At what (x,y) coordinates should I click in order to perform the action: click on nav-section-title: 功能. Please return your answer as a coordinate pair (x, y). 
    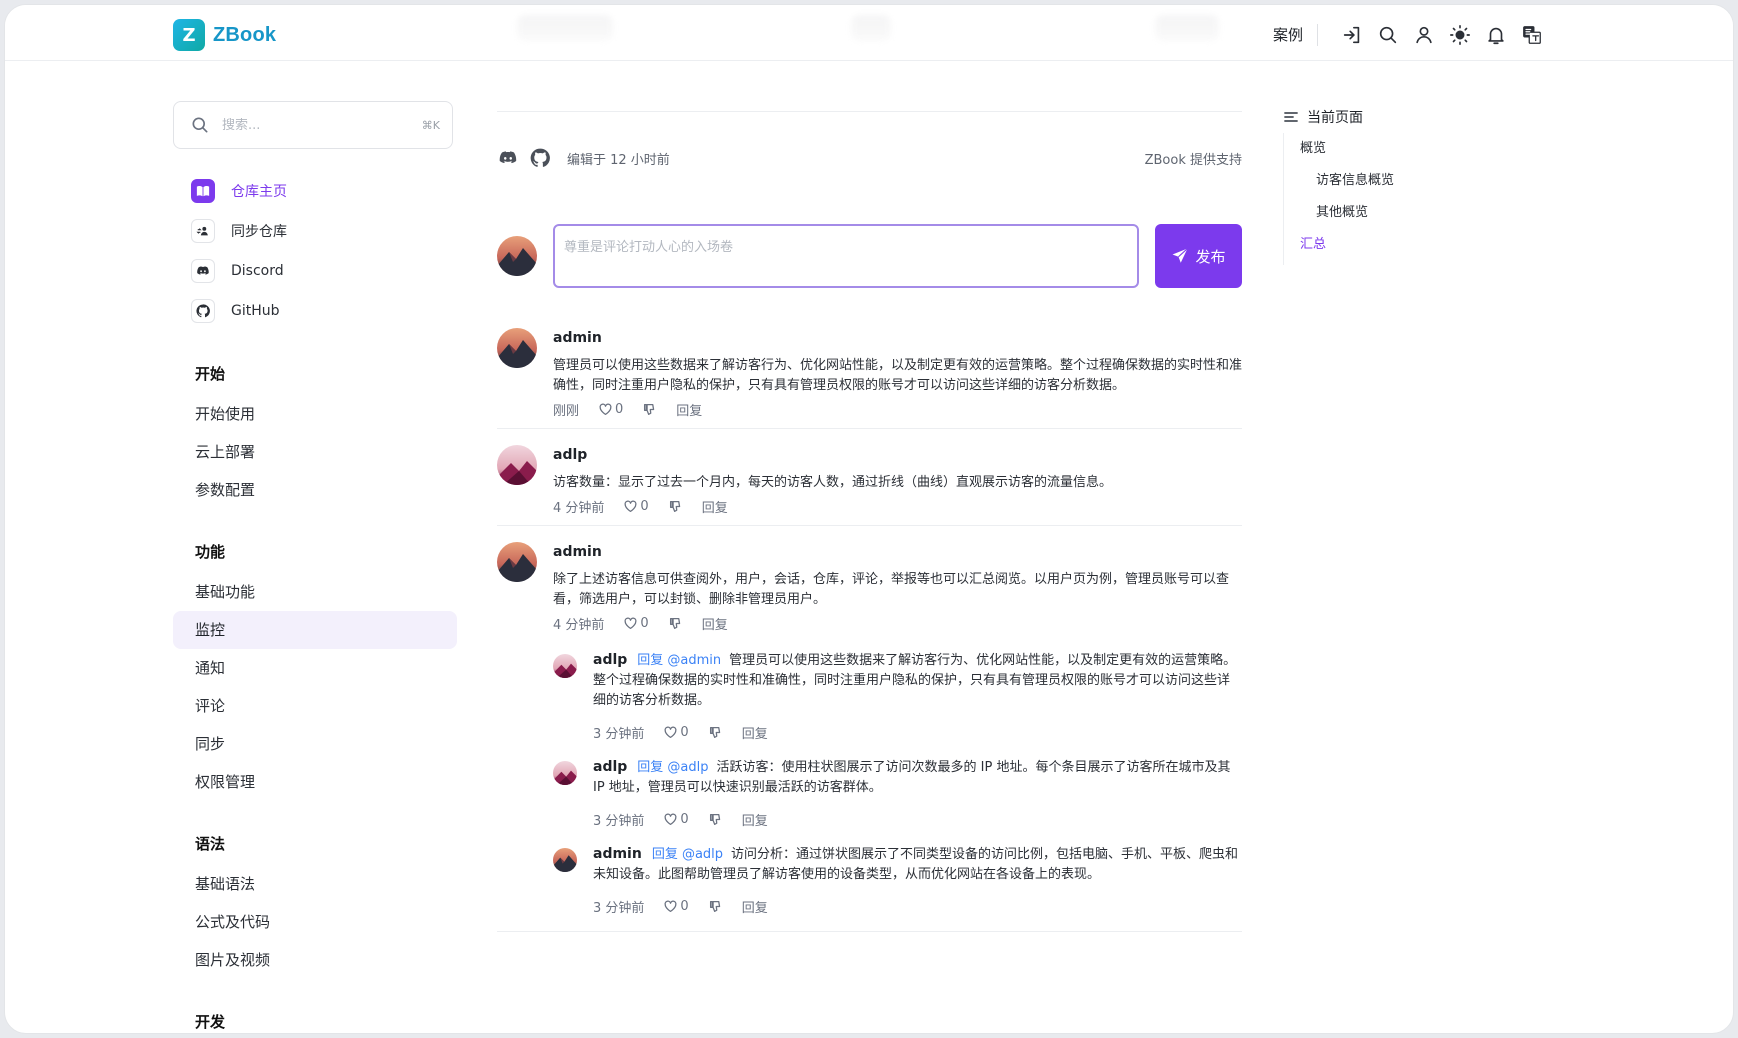
    Looking at the image, I should click on (210, 552).